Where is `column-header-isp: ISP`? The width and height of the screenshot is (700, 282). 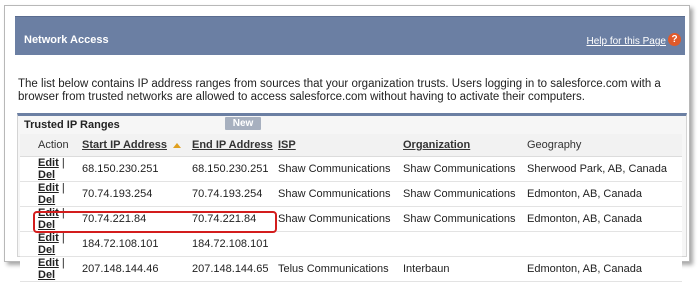
column-header-isp: ISP is located at coordinates (340, 145).